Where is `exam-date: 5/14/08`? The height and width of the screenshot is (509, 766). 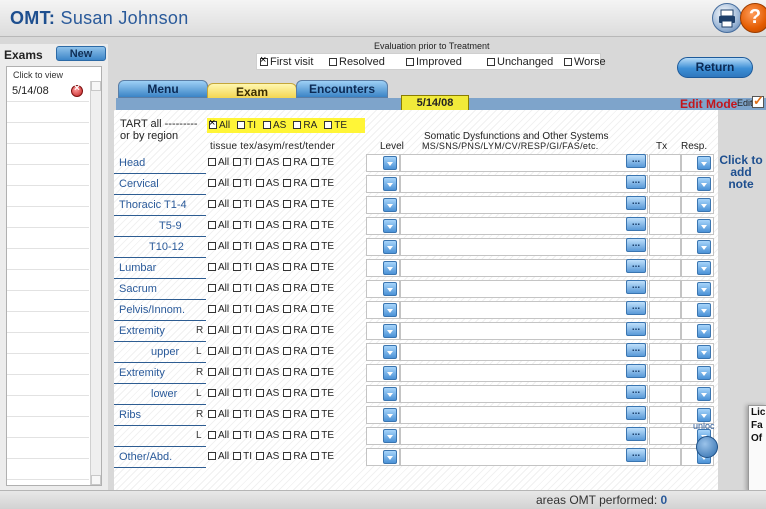
exam-date: 5/14/08 is located at coordinates (30, 91).